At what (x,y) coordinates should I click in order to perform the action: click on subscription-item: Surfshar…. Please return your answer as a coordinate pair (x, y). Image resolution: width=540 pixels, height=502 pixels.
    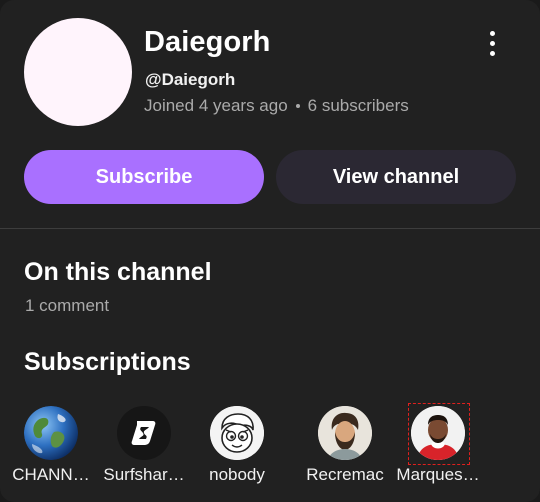
    Looking at the image, I should click on (144, 445).